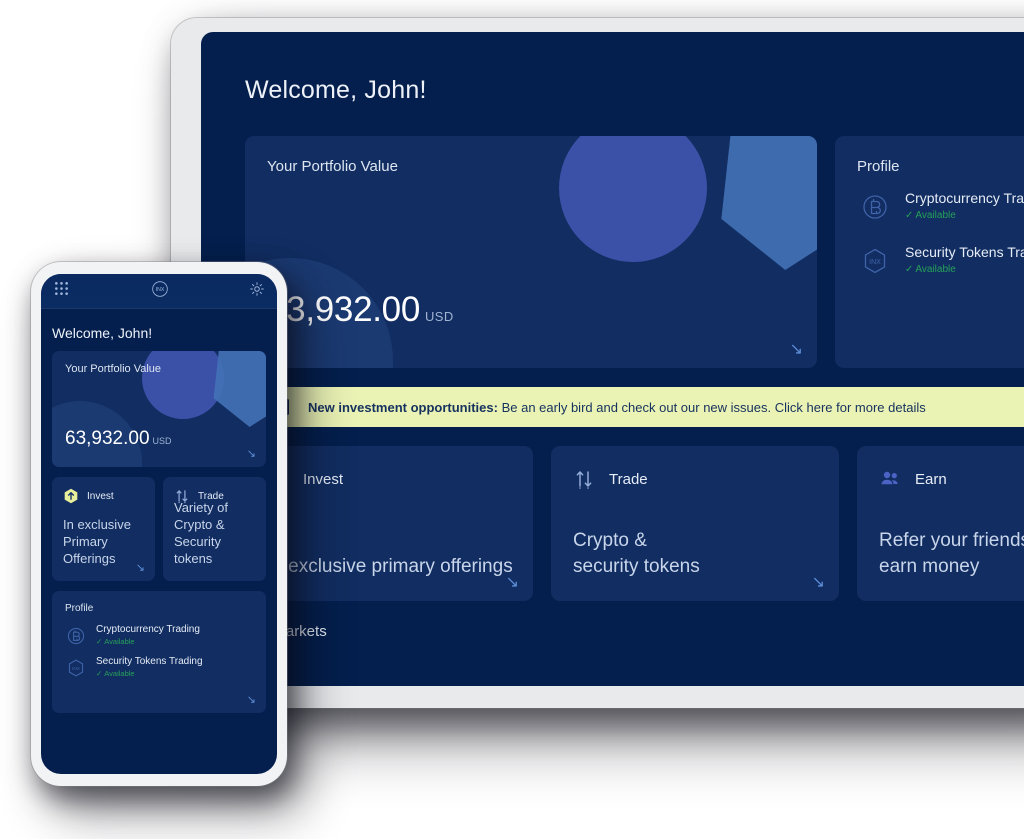 The width and height of the screenshot is (1024, 839). What do you see at coordinates (79, 608) in the screenshot?
I see `phone-profile-title: Profile` at bounding box center [79, 608].